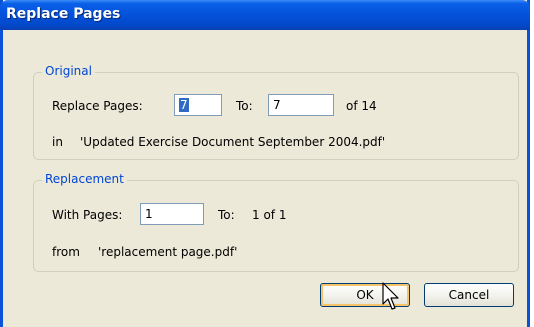  Describe the element at coordinates (277, 105) in the screenshot. I see `replace-to-value: 7` at that location.